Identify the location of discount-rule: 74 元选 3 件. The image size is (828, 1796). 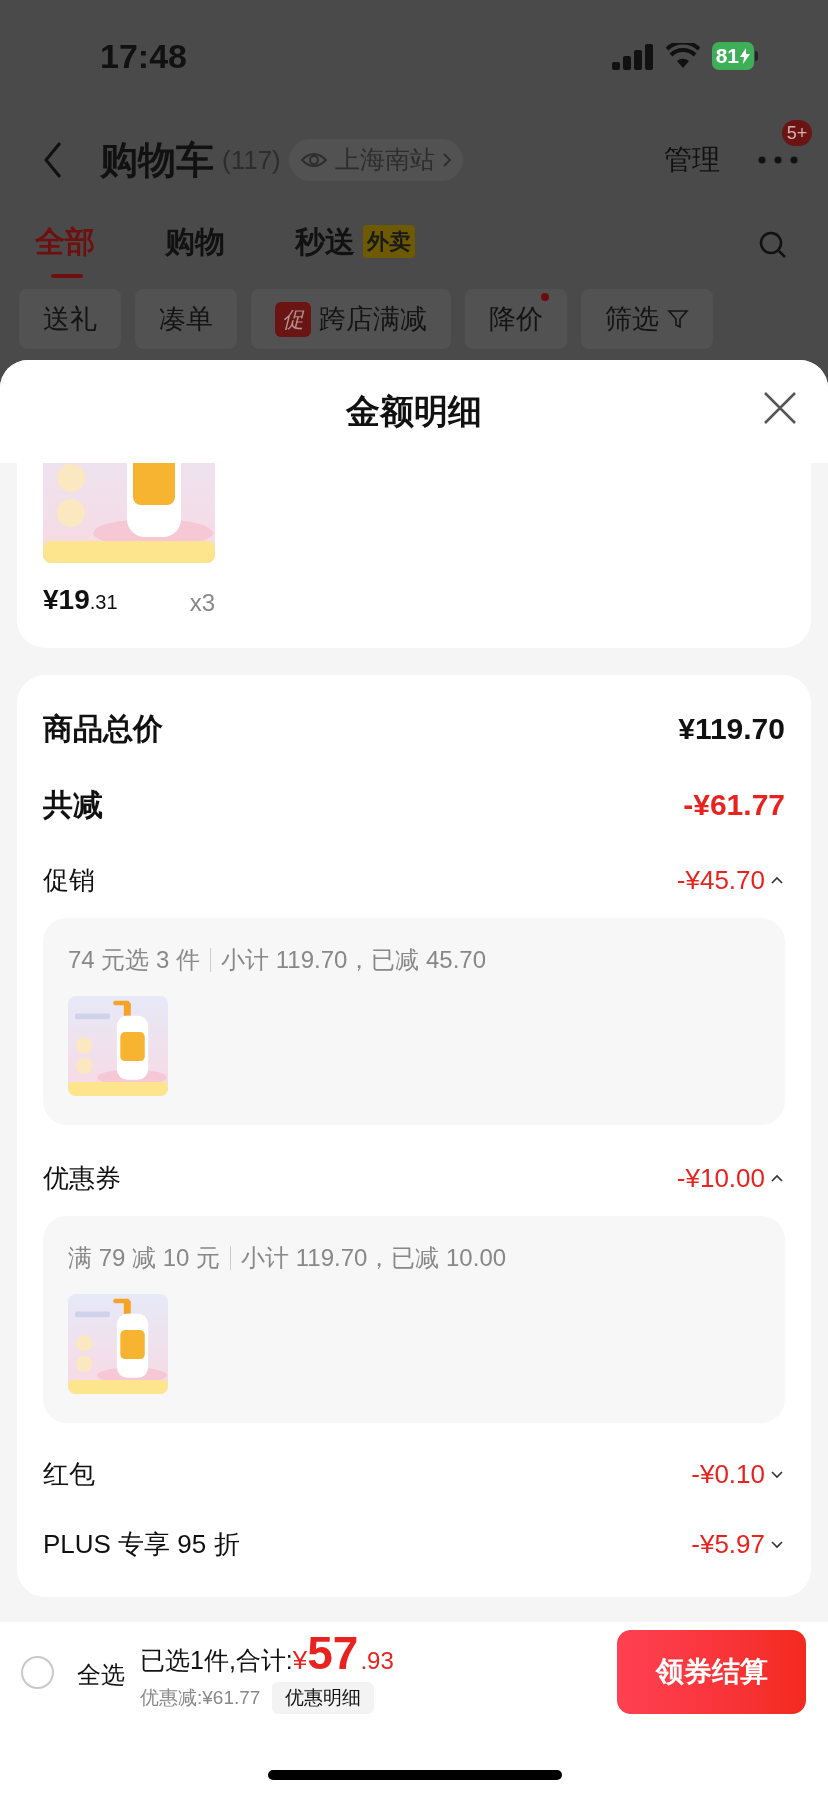
(134, 960).